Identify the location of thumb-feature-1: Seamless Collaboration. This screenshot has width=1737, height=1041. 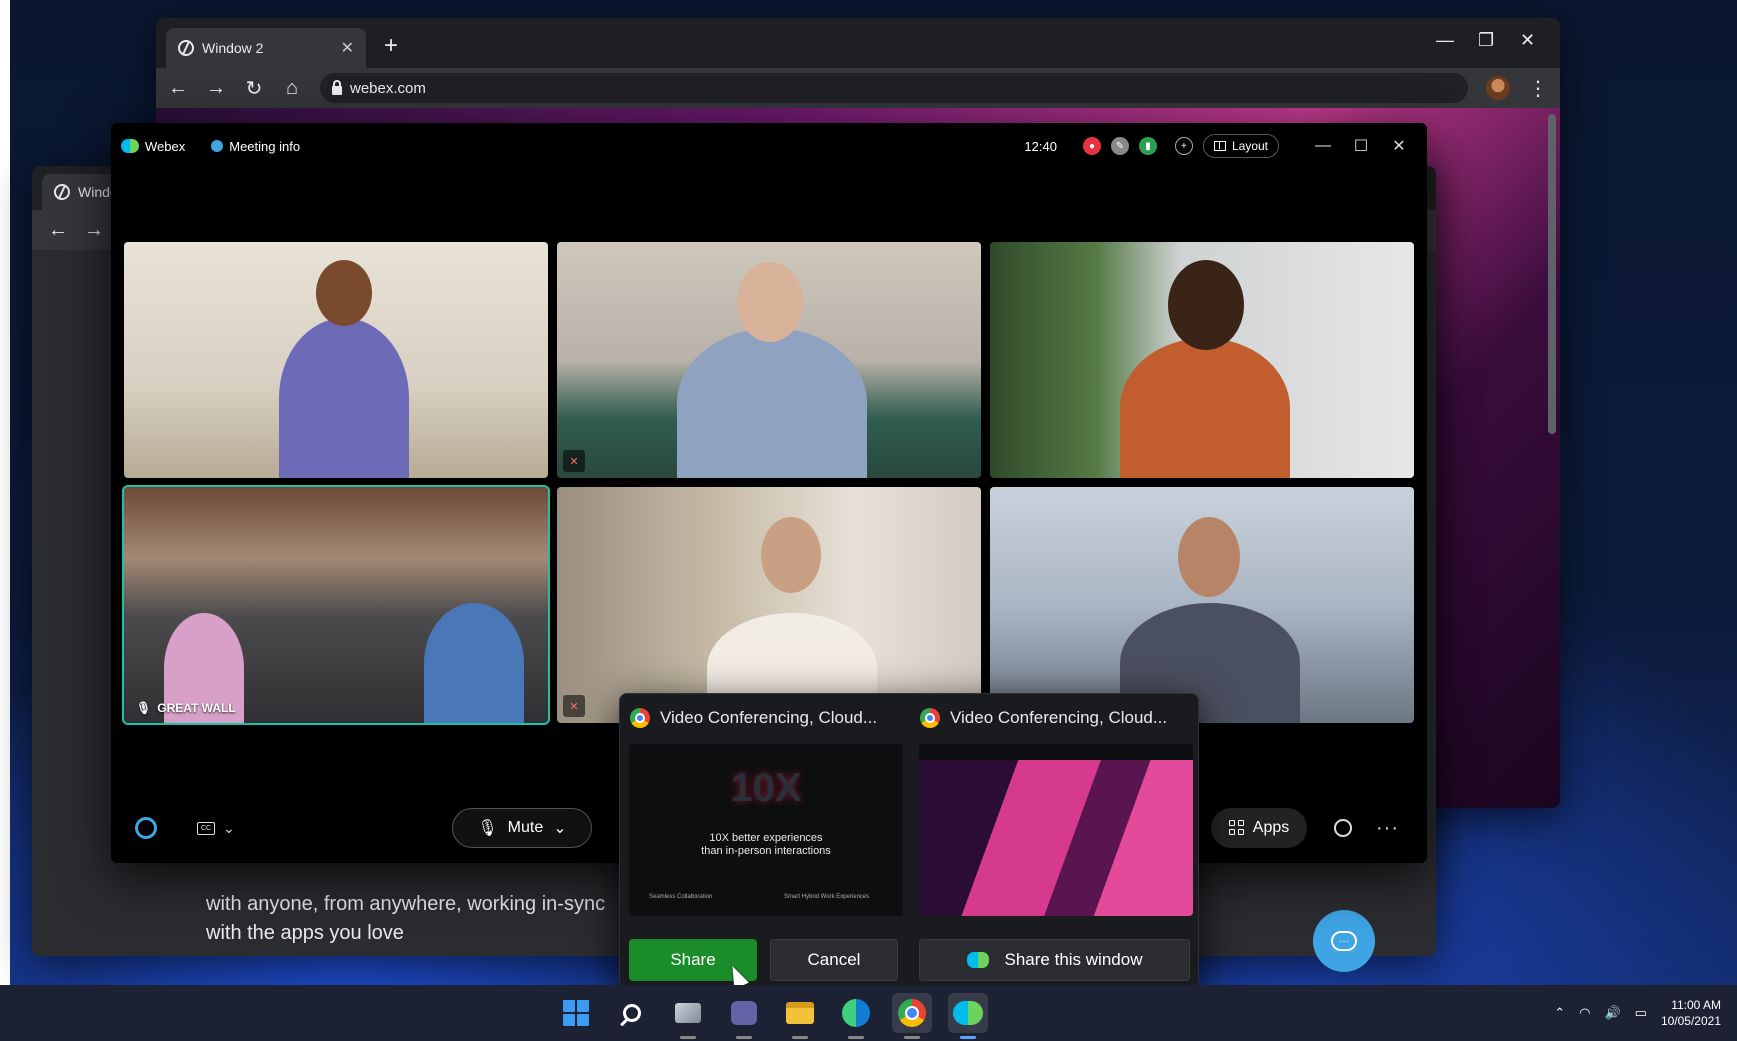
(681, 897).